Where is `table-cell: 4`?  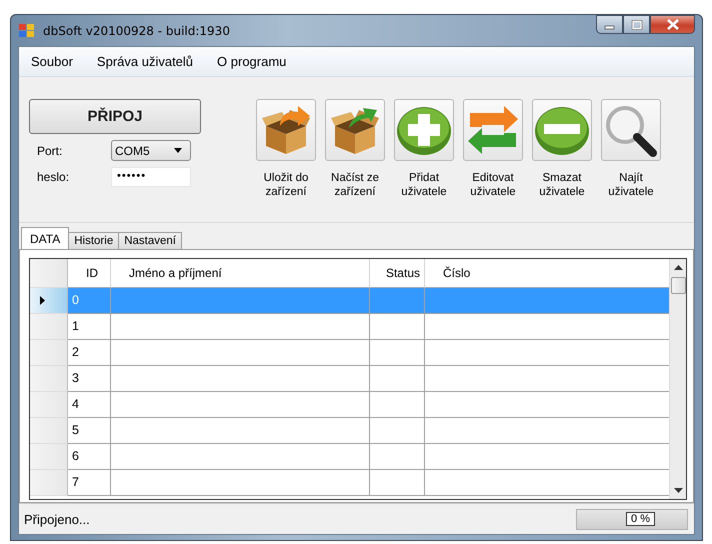
table-cell: 4 is located at coordinates (89, 405).